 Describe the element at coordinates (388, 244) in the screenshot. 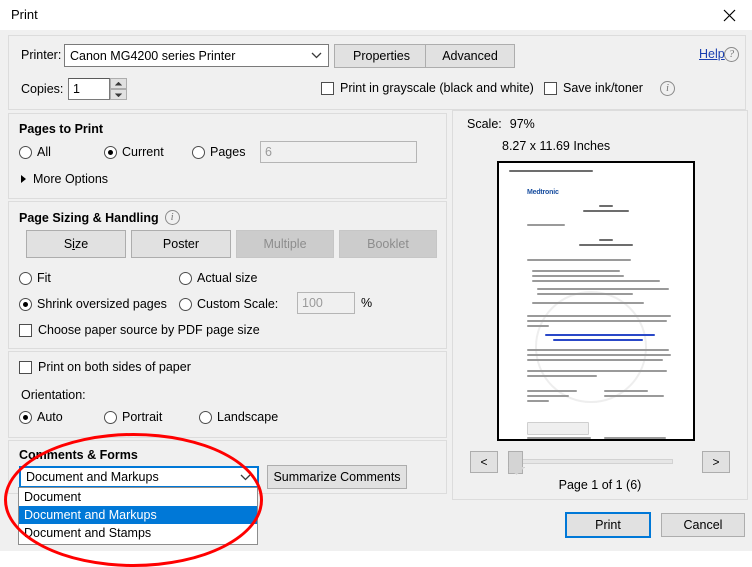

I see `booklet-button: Booklet` at that location.